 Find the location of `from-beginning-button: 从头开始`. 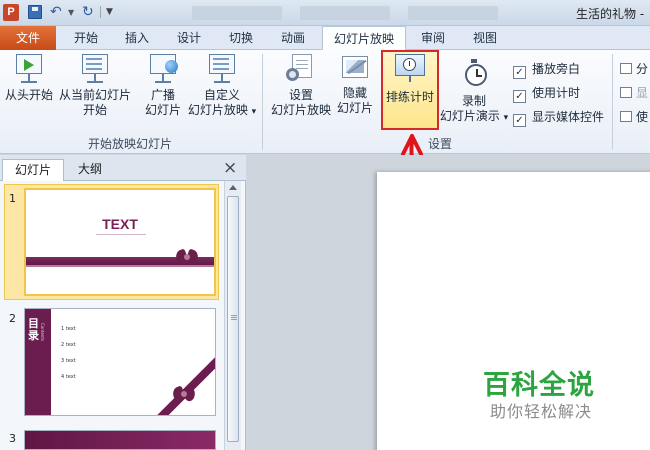

from-beginning-button: 从头开始 is located at coordinates (29, 78).